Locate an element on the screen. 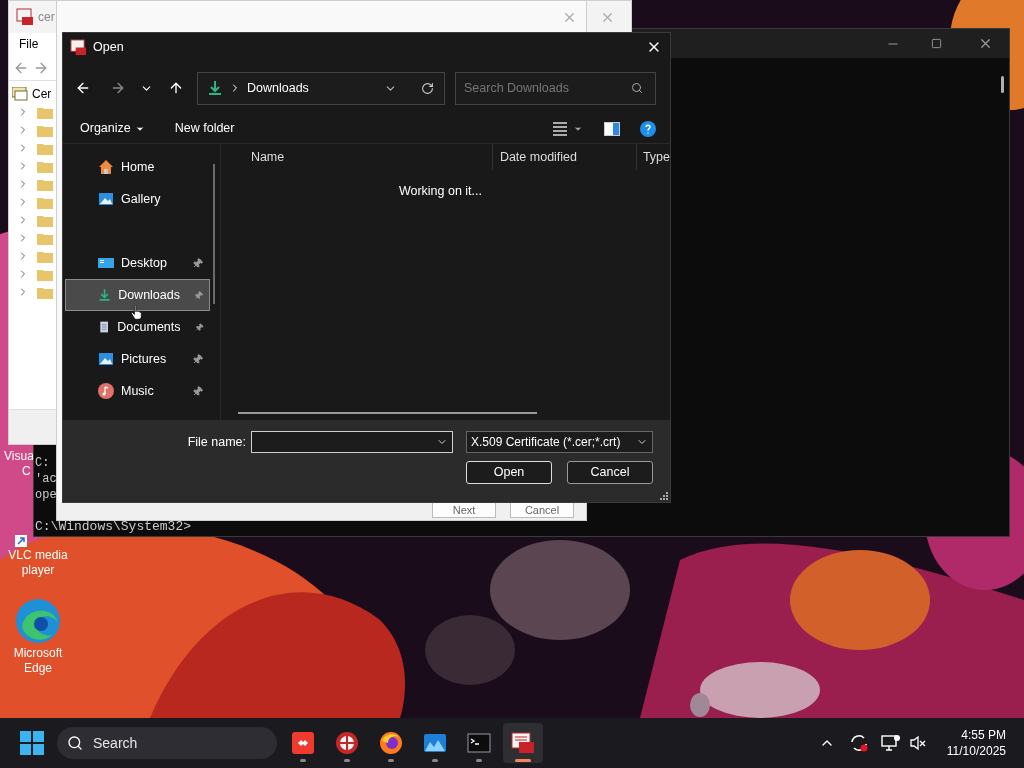  nav-item: Downloads is located at coordinates (137, 295).